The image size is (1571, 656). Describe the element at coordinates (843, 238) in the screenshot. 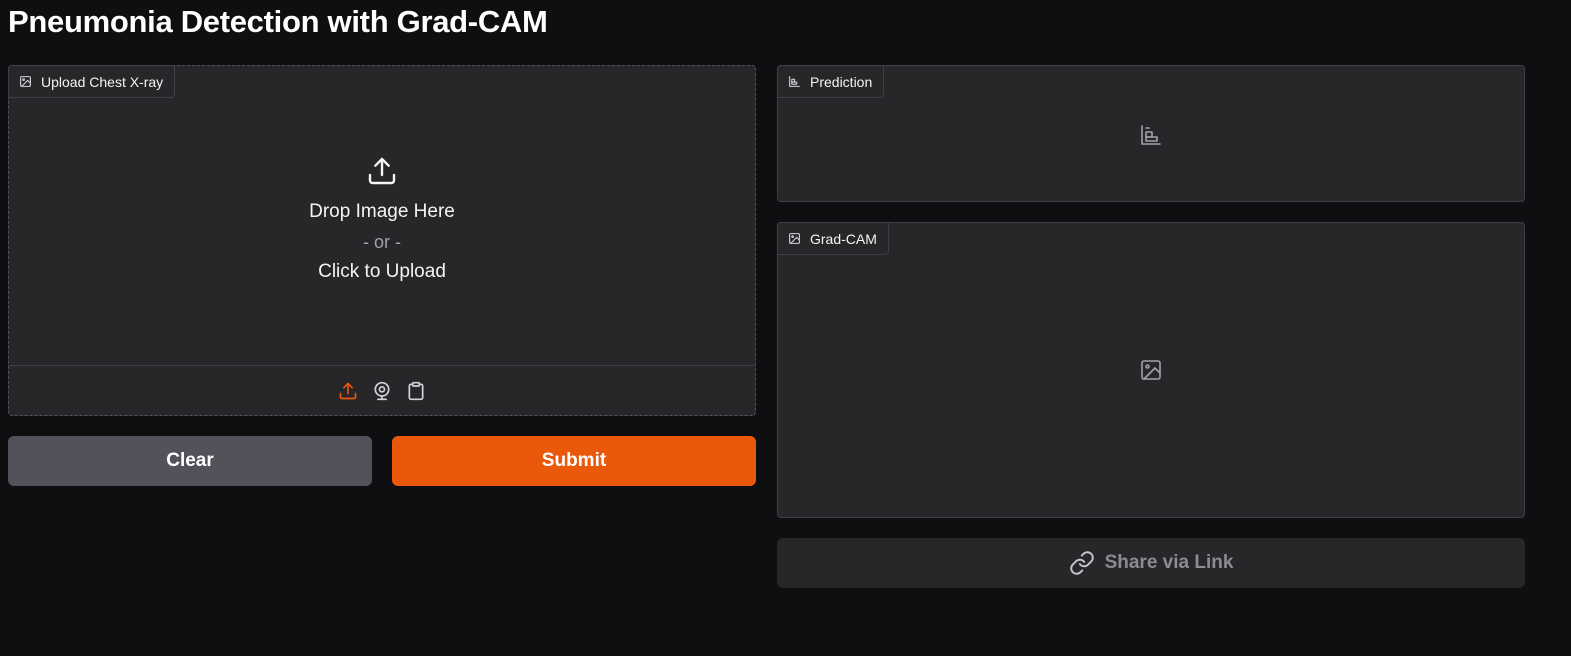

I see `gradcam-panel-label-text: Grad-CAM` at that location.